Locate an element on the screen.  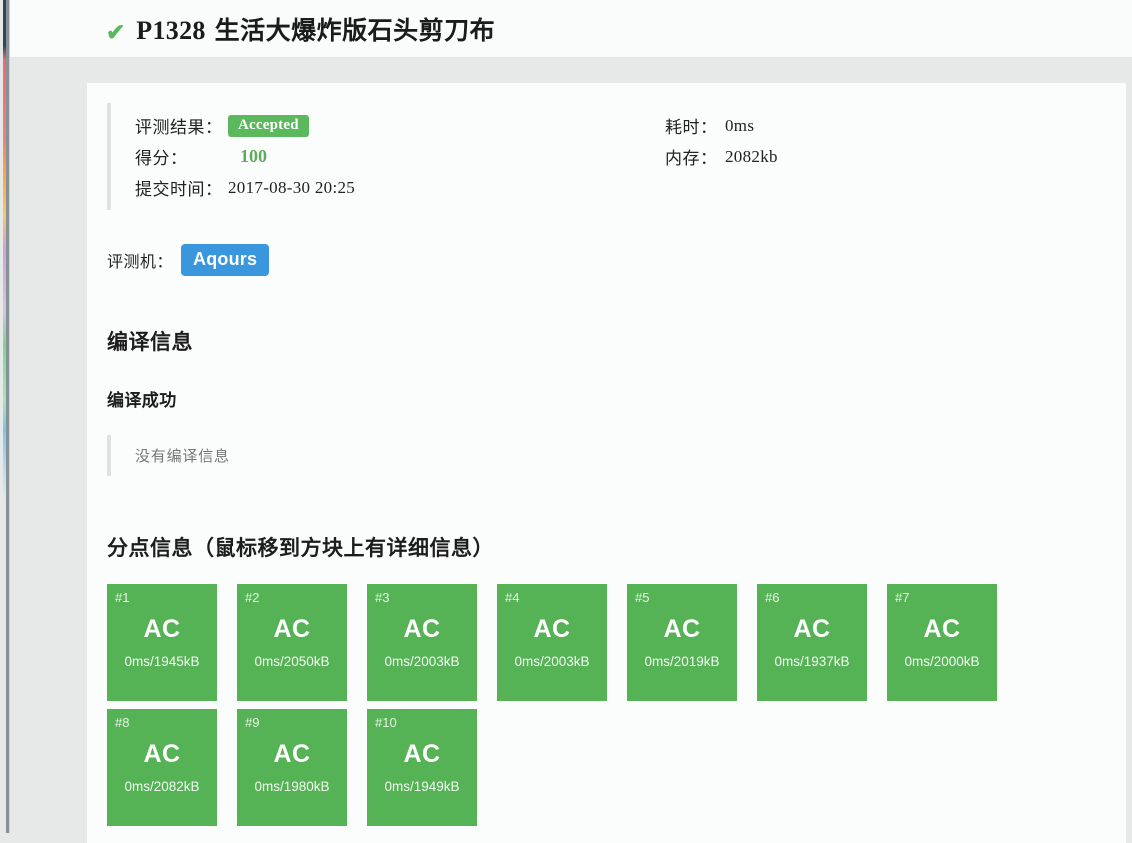
test-case-detail: 0ms/2019kB is located at coordinates (682, 661).